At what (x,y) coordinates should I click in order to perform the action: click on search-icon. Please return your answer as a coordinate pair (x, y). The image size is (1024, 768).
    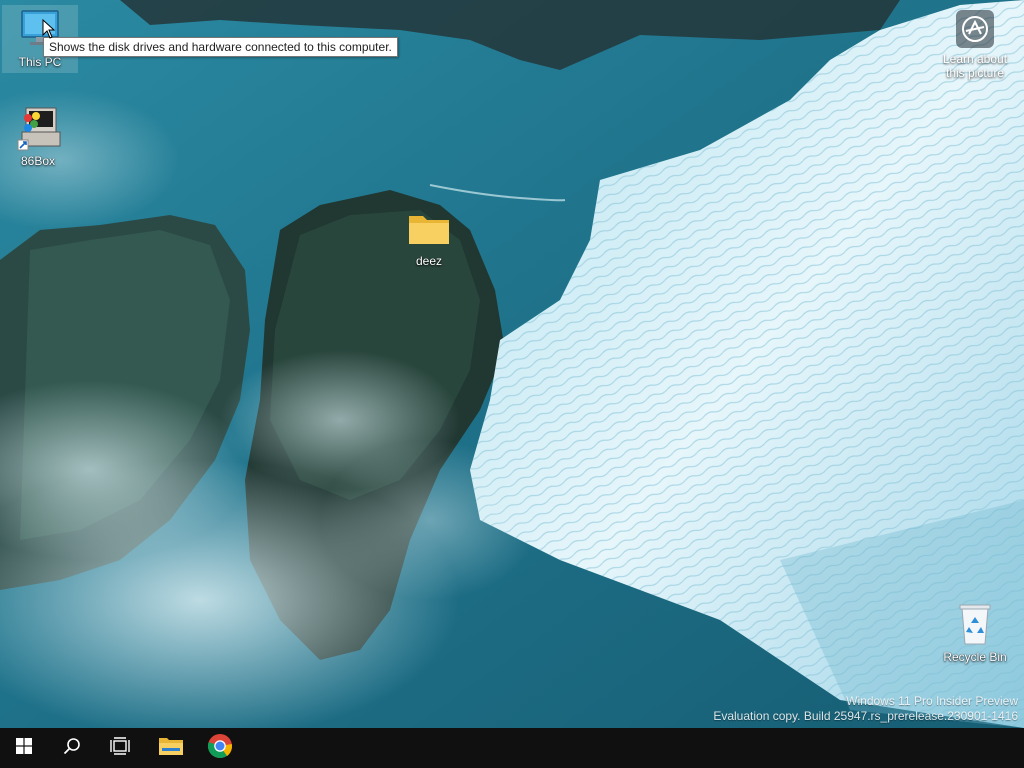
    Looking at the image, I should click on (72, 748).